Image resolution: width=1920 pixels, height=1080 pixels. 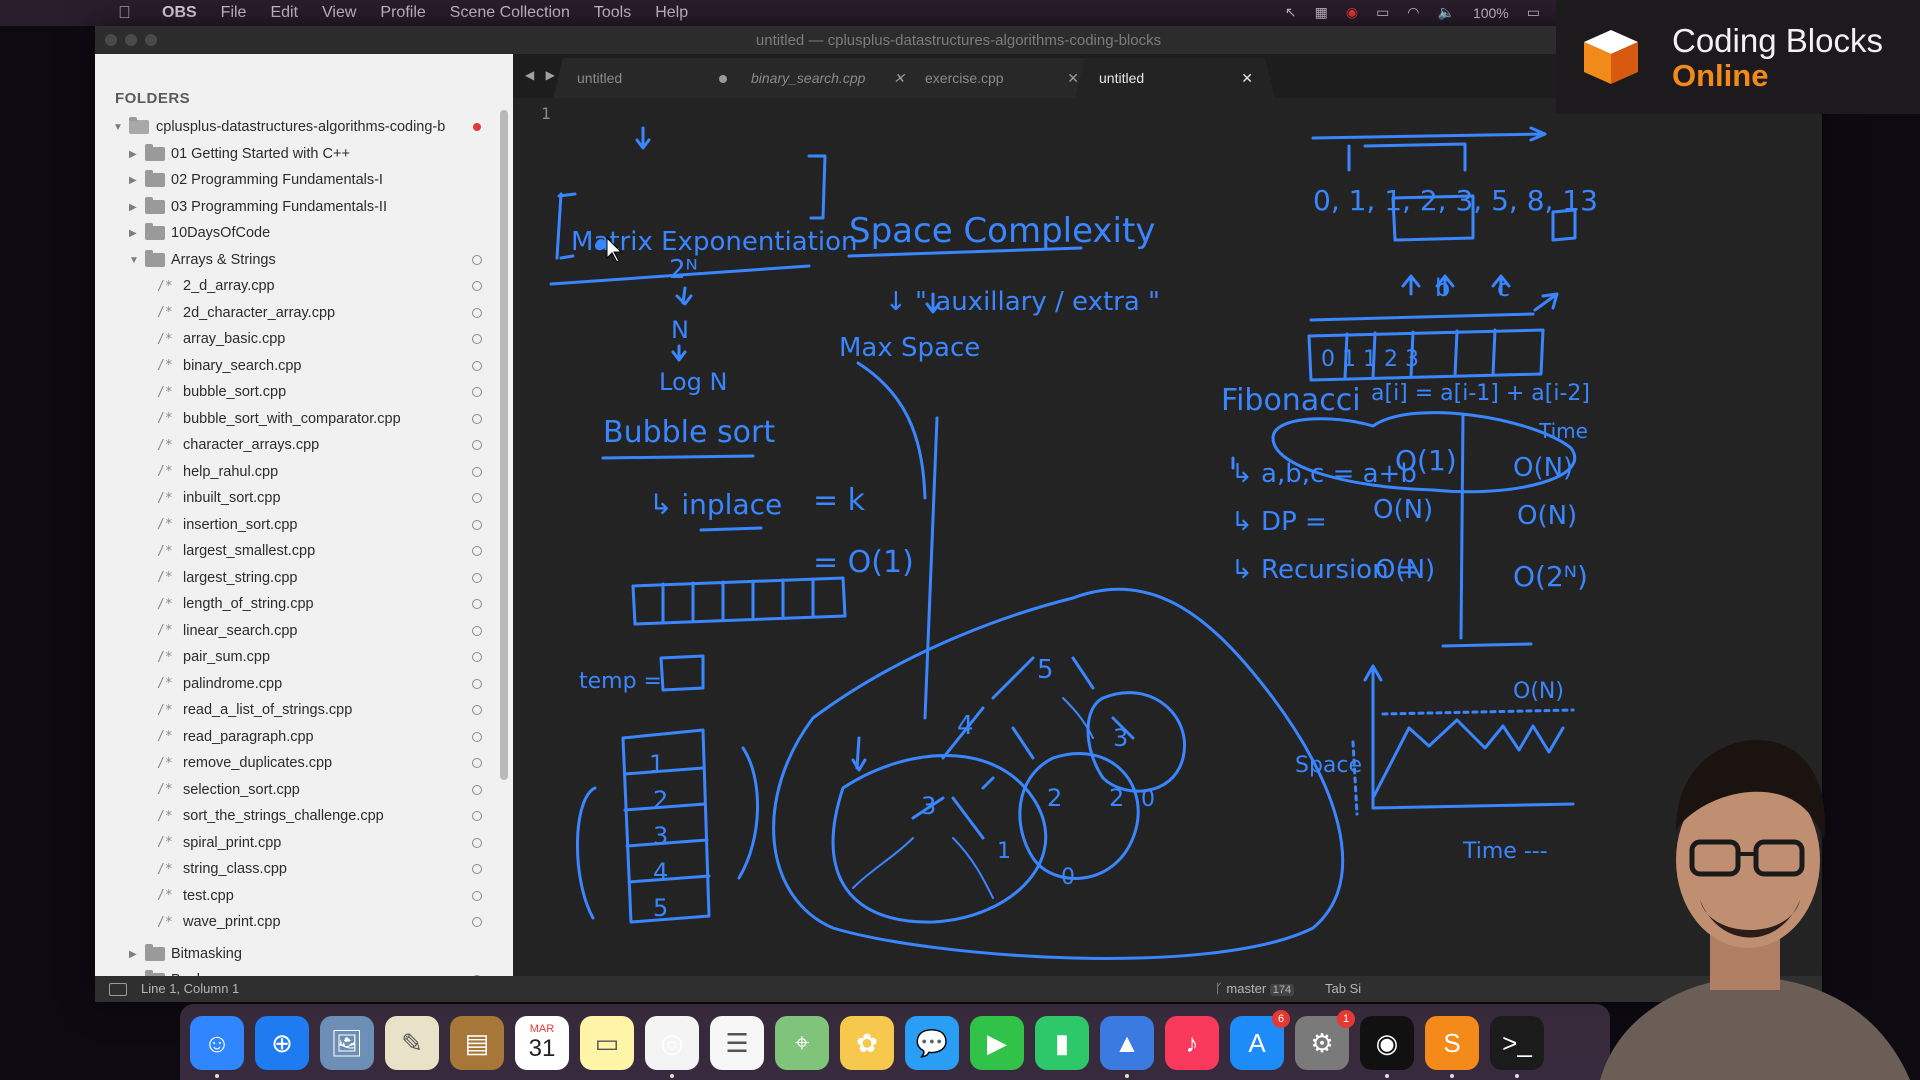 What do you see at coordinates (1192, 1043) in the screenshot?
I see `music-icon: ♪` at bounding box center [1192, 1043].